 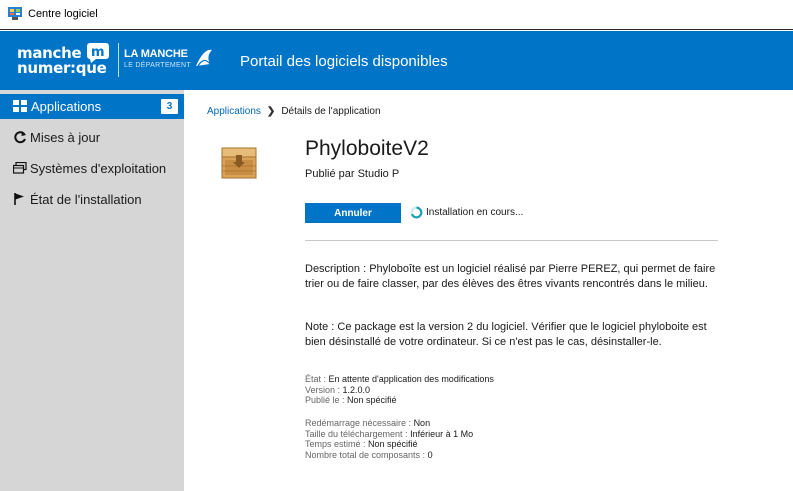 What do you see at coordinates (317, 379) in the screenshot?
I see `detail-label: État :` at bounding box center [317, 379].